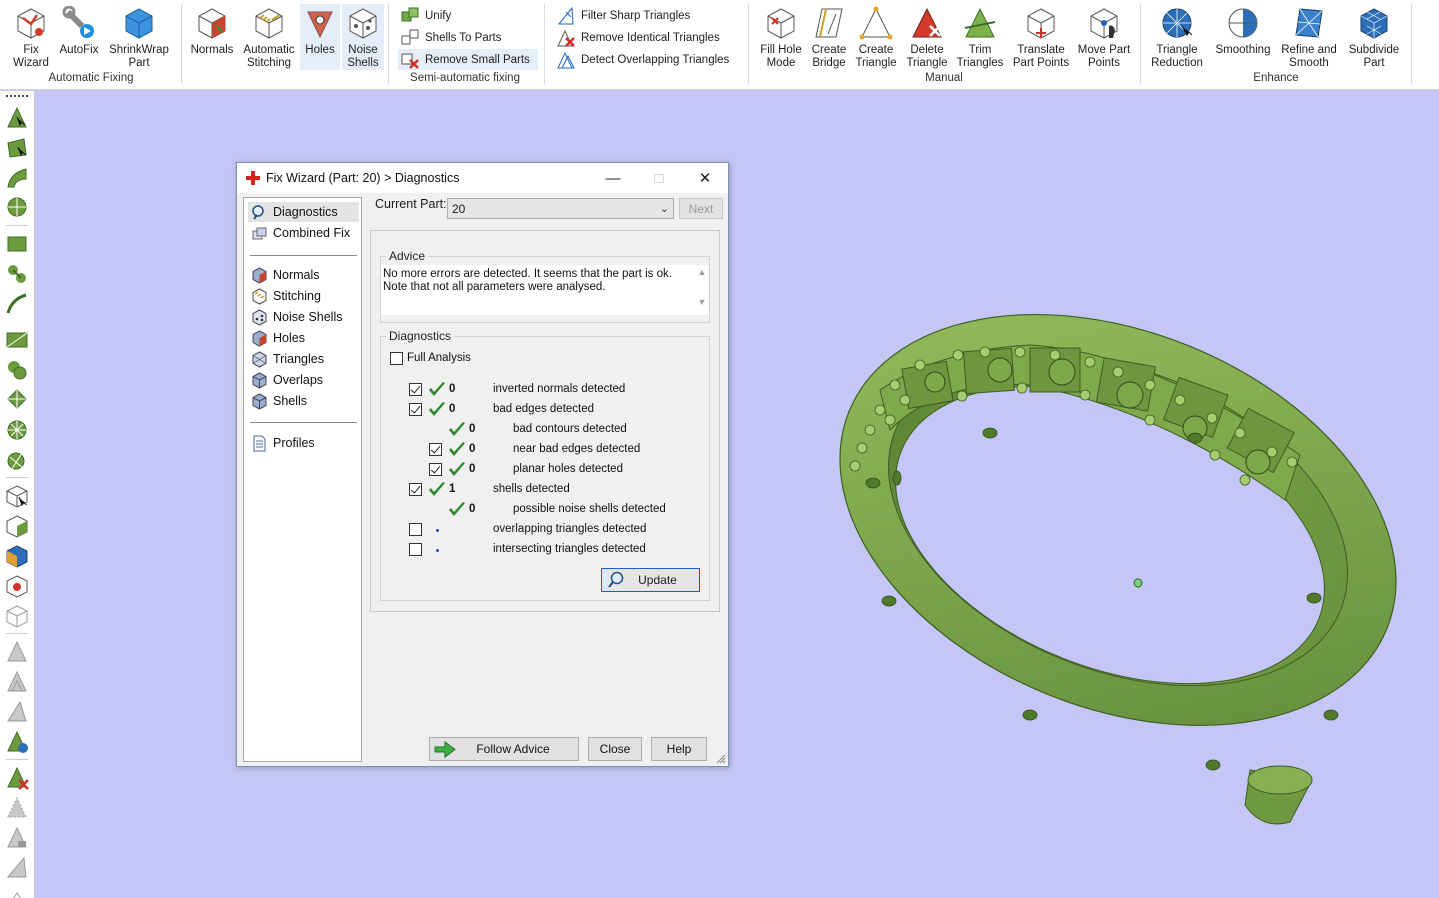  I want to click on minimize-button: —, so click(613, 178).